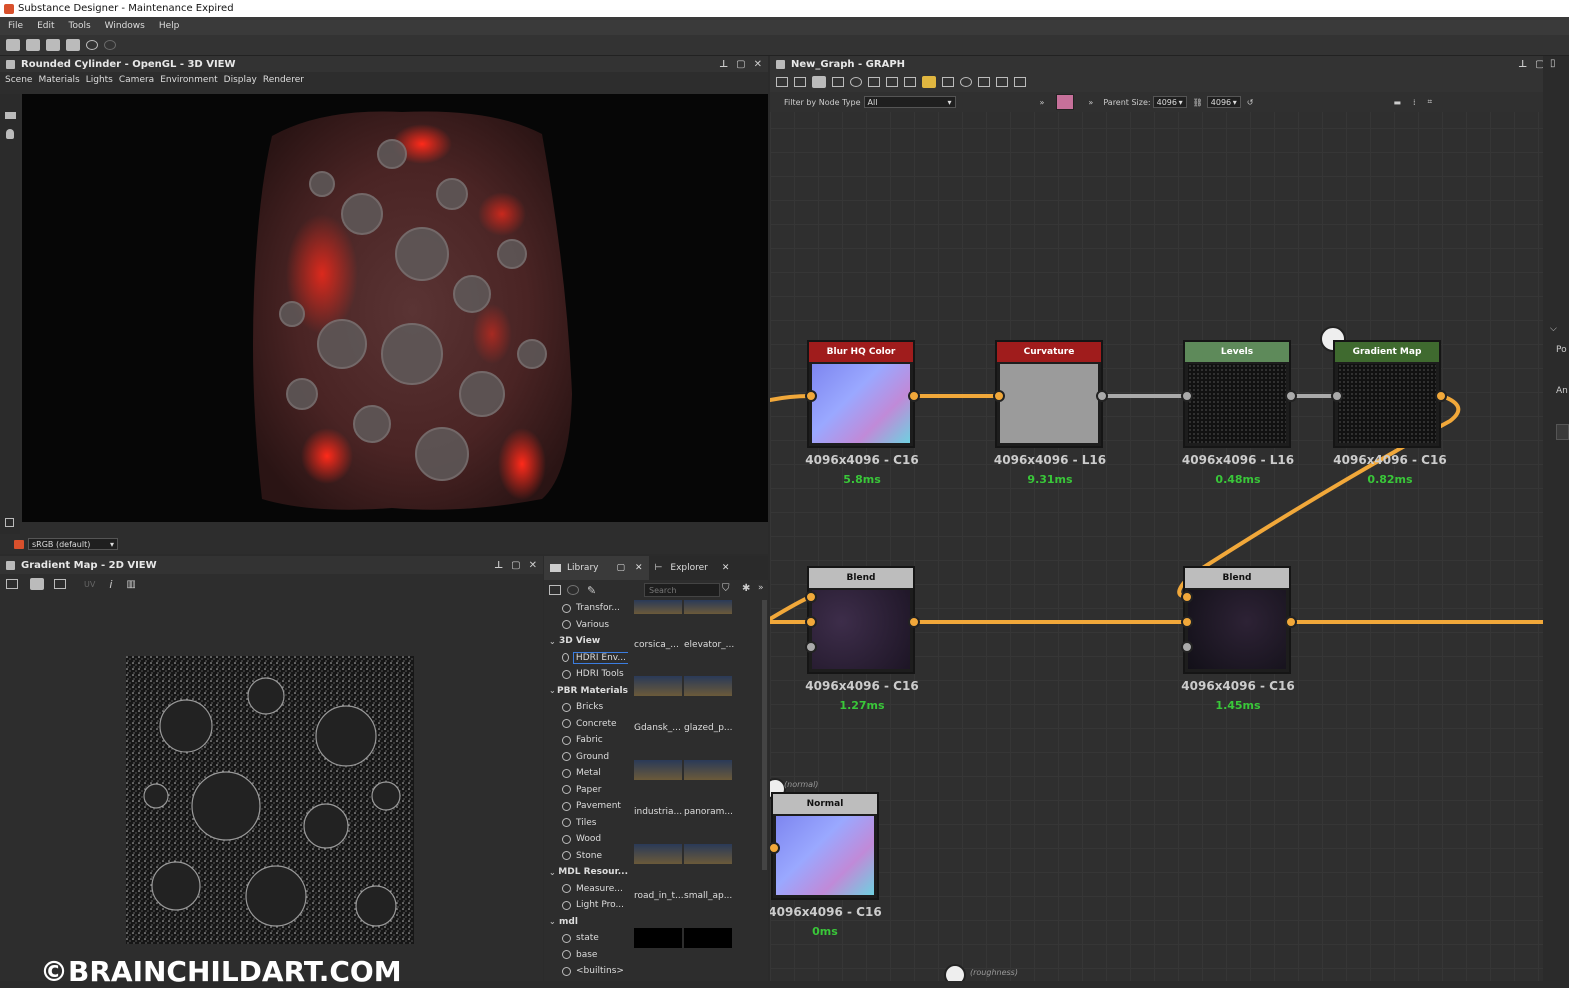 The height and width of the screenshot is (988, 1569). I want to click on node-levels: Levels, so click(1237, 394).